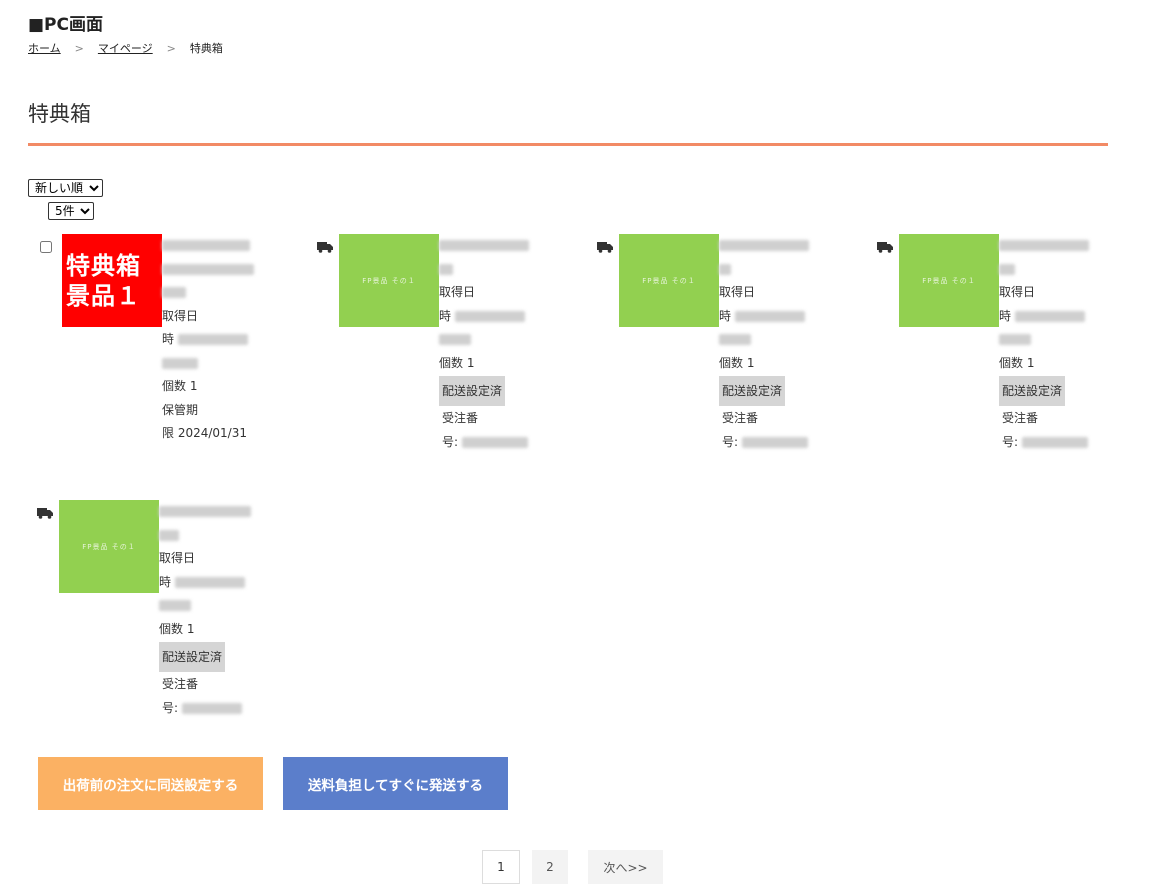 The width and height of the screenshot is (1160, 896). What do you see at coordinates (103, 265) in the screenshot?
I see `thumbnail-text: 特典箱` at bounding box center [103, 265].